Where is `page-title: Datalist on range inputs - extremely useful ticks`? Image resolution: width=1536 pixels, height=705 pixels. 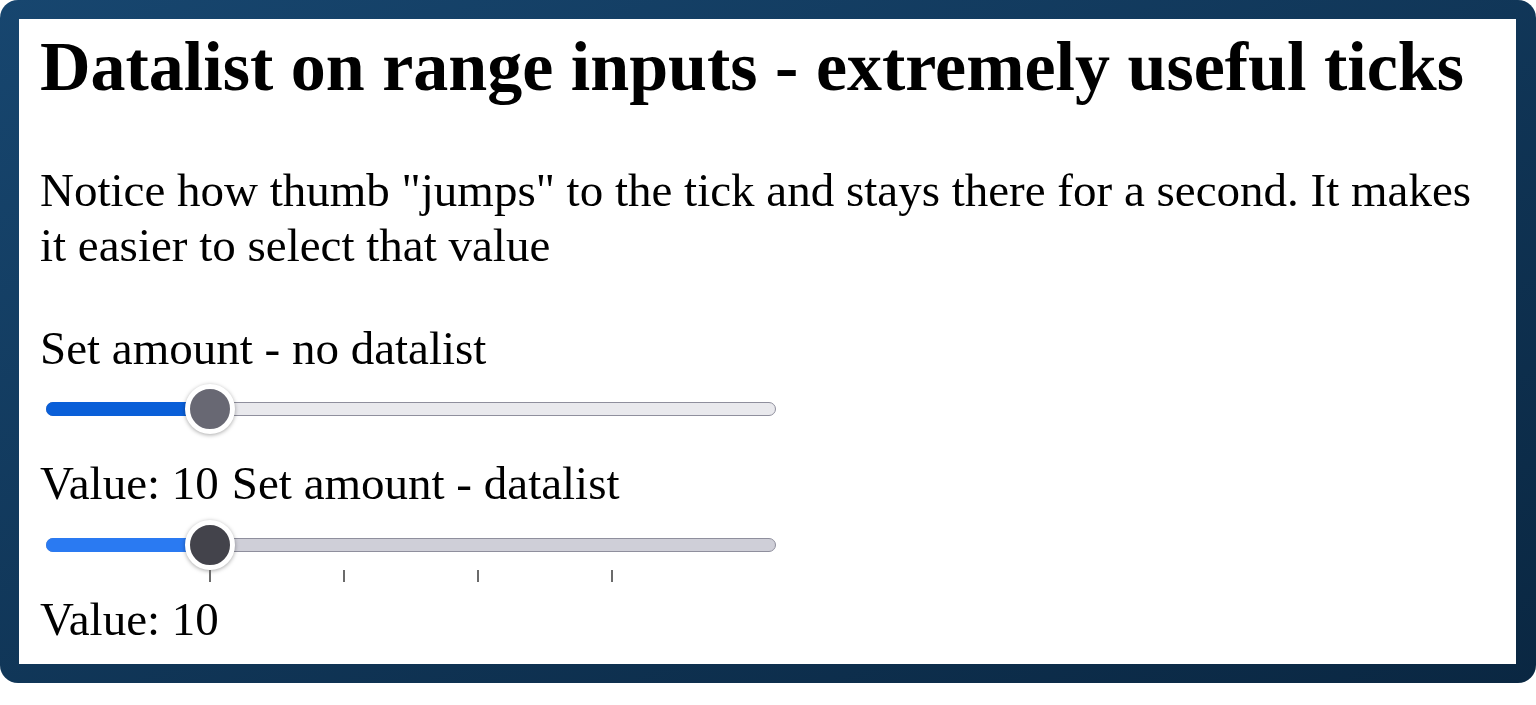 page-title: Datalist on range inputs - extremely useful ticks is located at coordinates (752, 67).